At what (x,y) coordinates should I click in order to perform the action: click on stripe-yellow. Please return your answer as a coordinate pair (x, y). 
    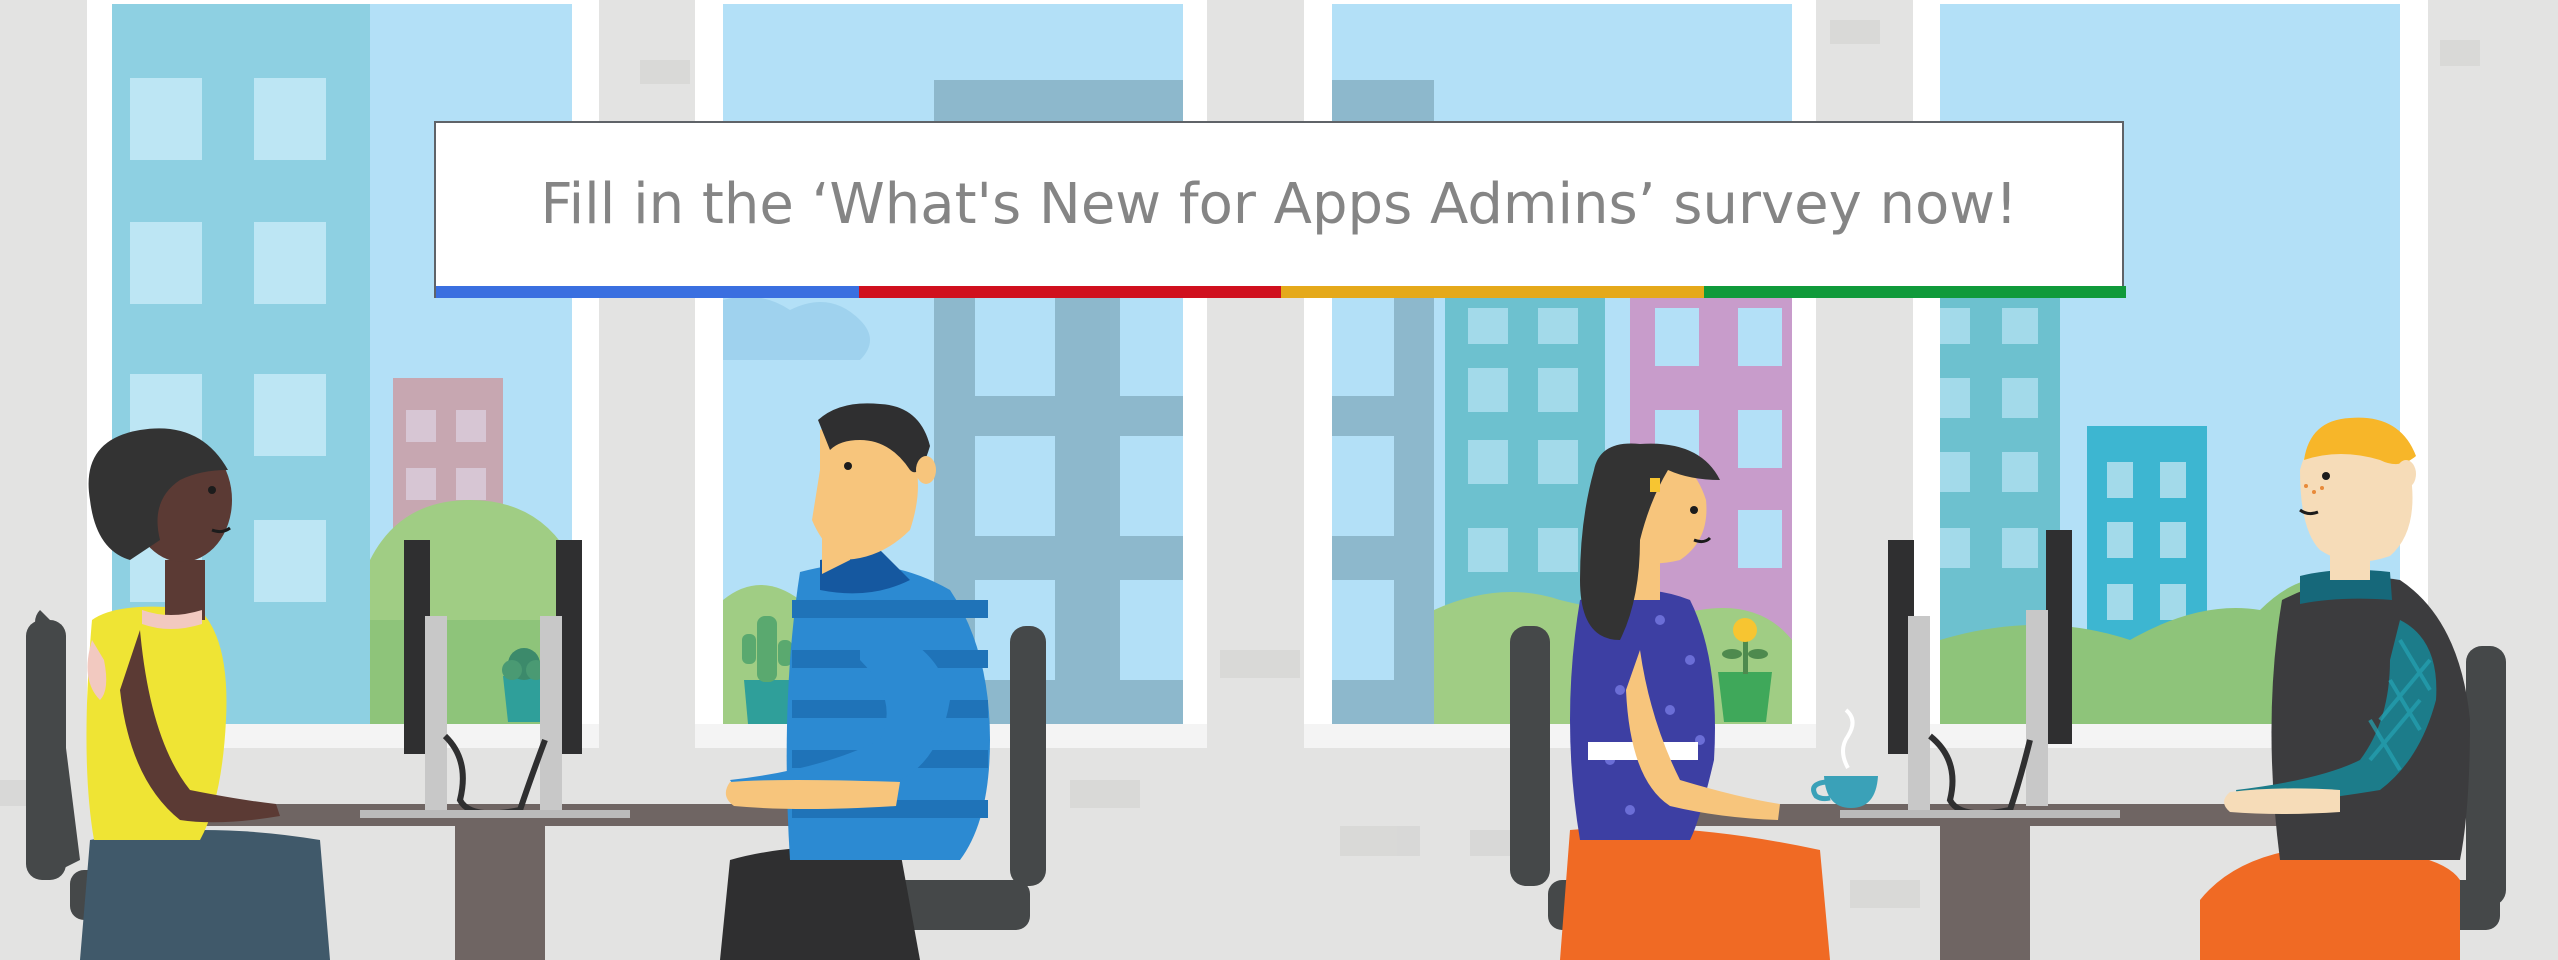
    Looking at the image, I should click on (1492, 292).